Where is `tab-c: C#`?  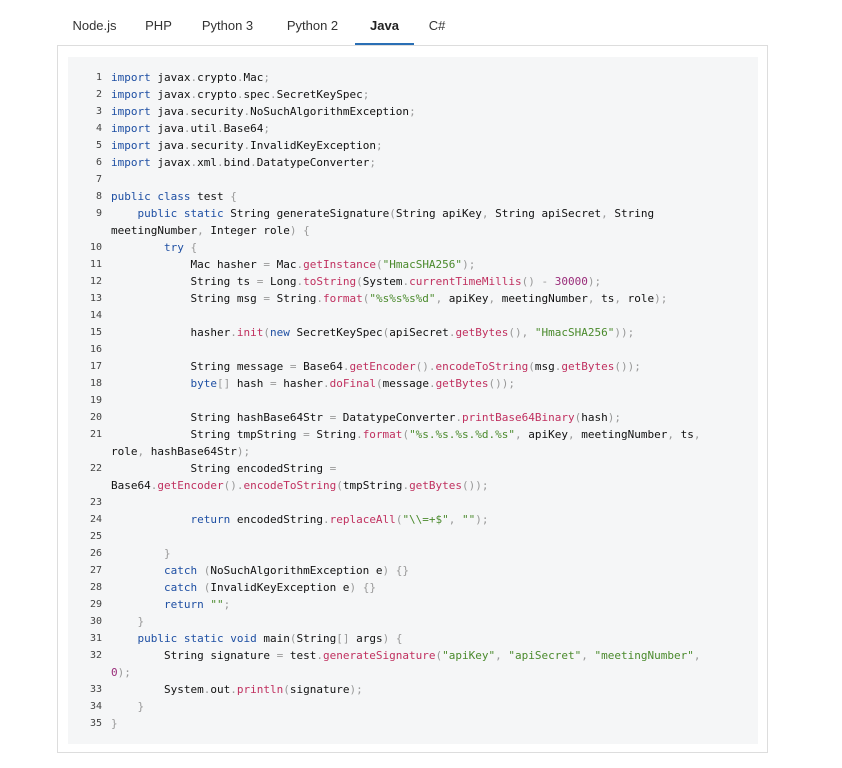
tab-c: C# is located at coordinates (437, 26).